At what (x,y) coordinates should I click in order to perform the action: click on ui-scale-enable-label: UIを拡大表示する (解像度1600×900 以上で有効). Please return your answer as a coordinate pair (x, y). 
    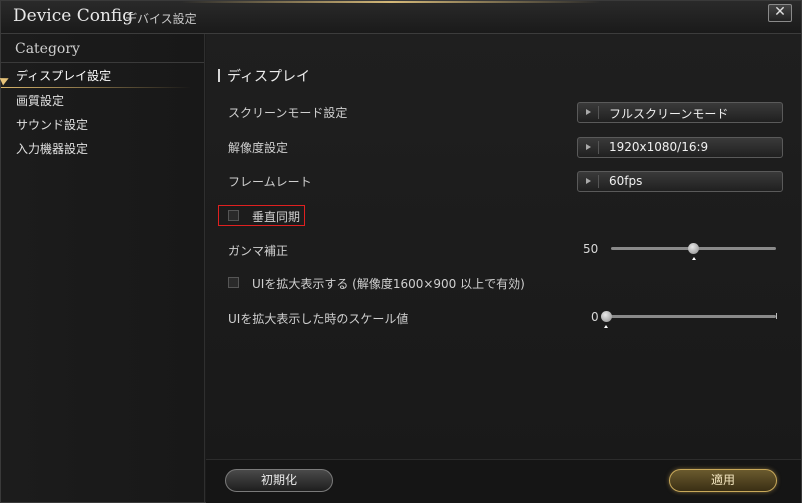
    Looking at the image, I should click on (388, 284).